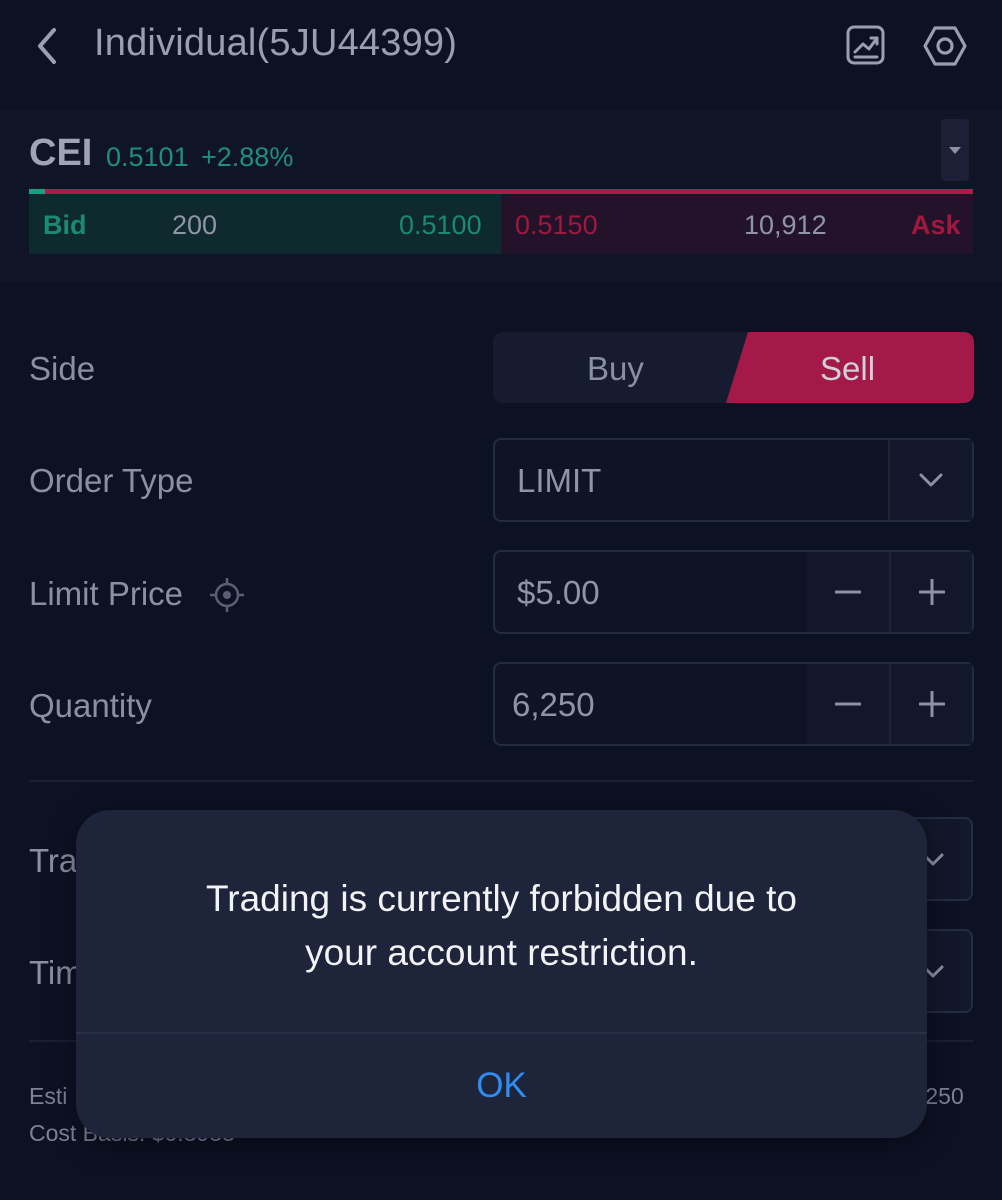 This screenshot has height=1200, width=1002. I want to click on bid-label: Bid, so click(65, 225).